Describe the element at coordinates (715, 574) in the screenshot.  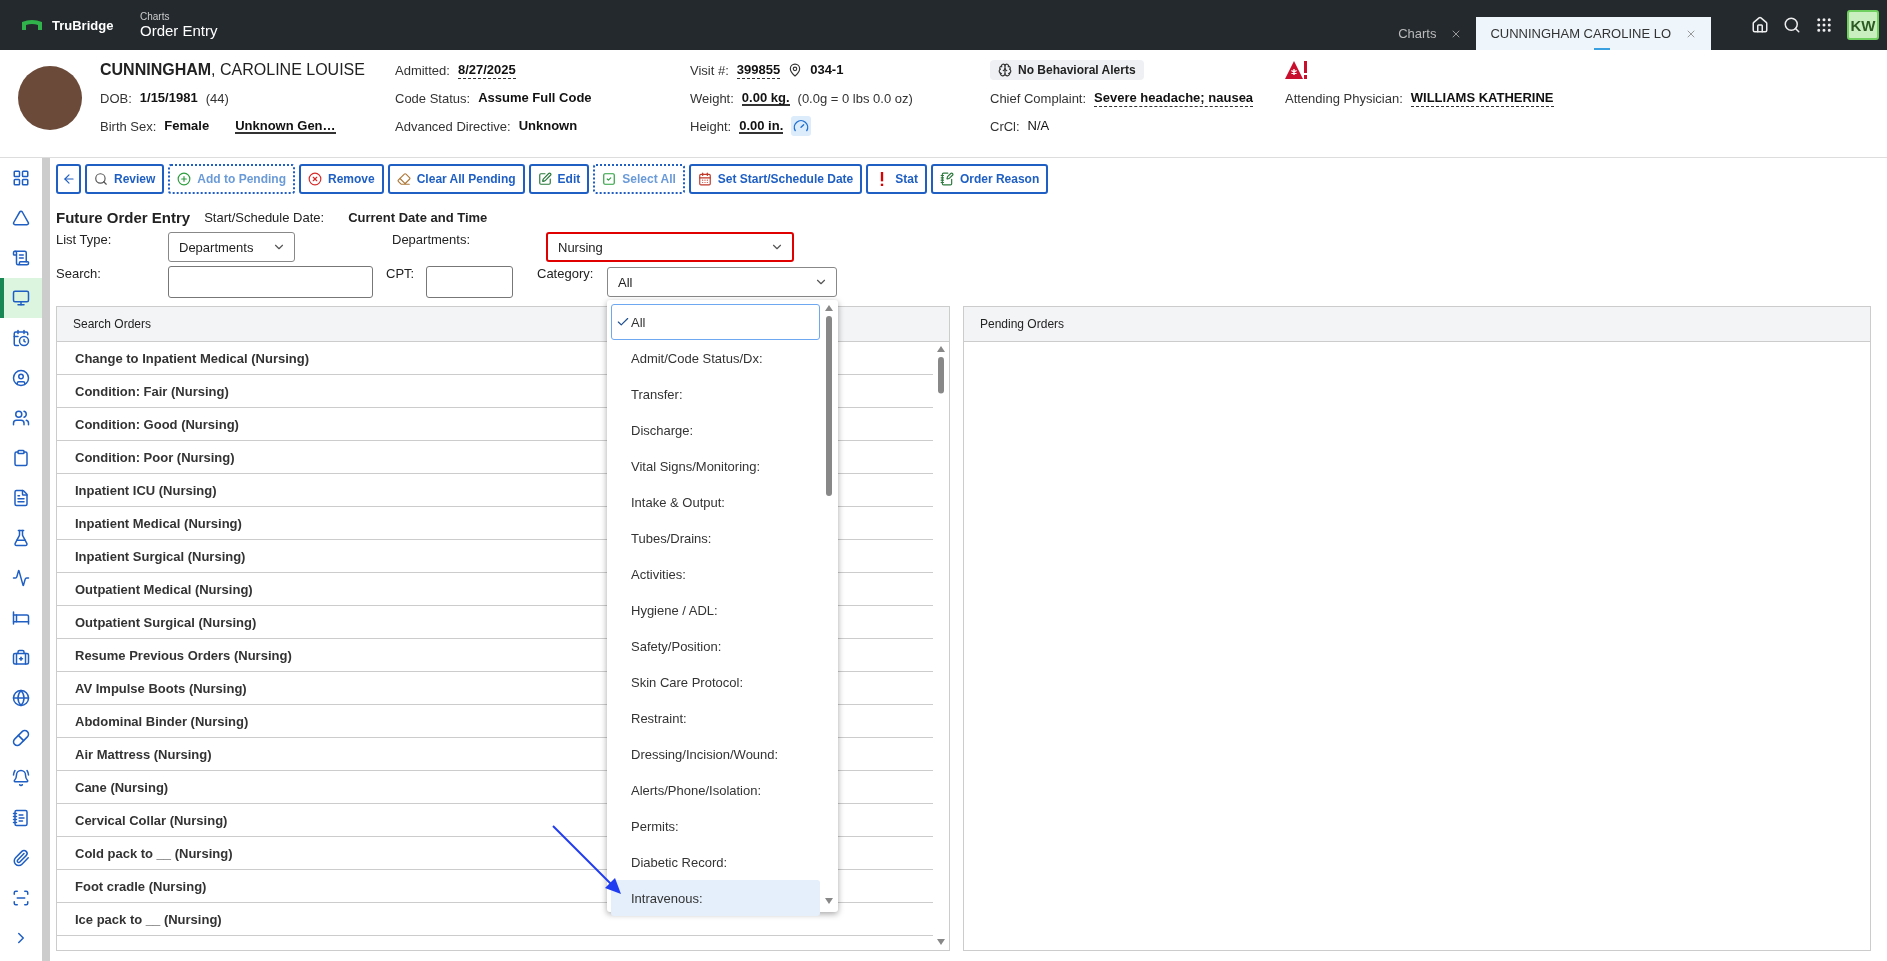
I see `dropdown-option: Activities:` at that location.